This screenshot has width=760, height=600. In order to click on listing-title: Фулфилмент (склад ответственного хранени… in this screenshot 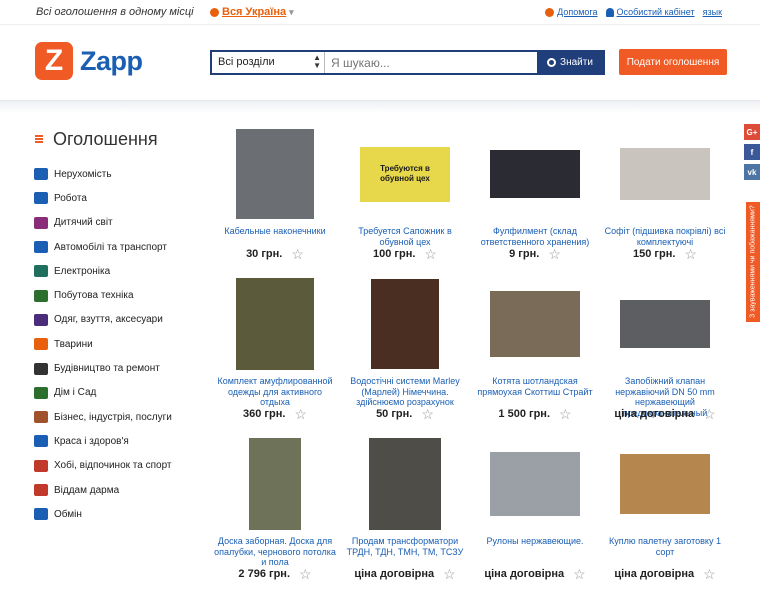, I will do `click(535, 236)`.